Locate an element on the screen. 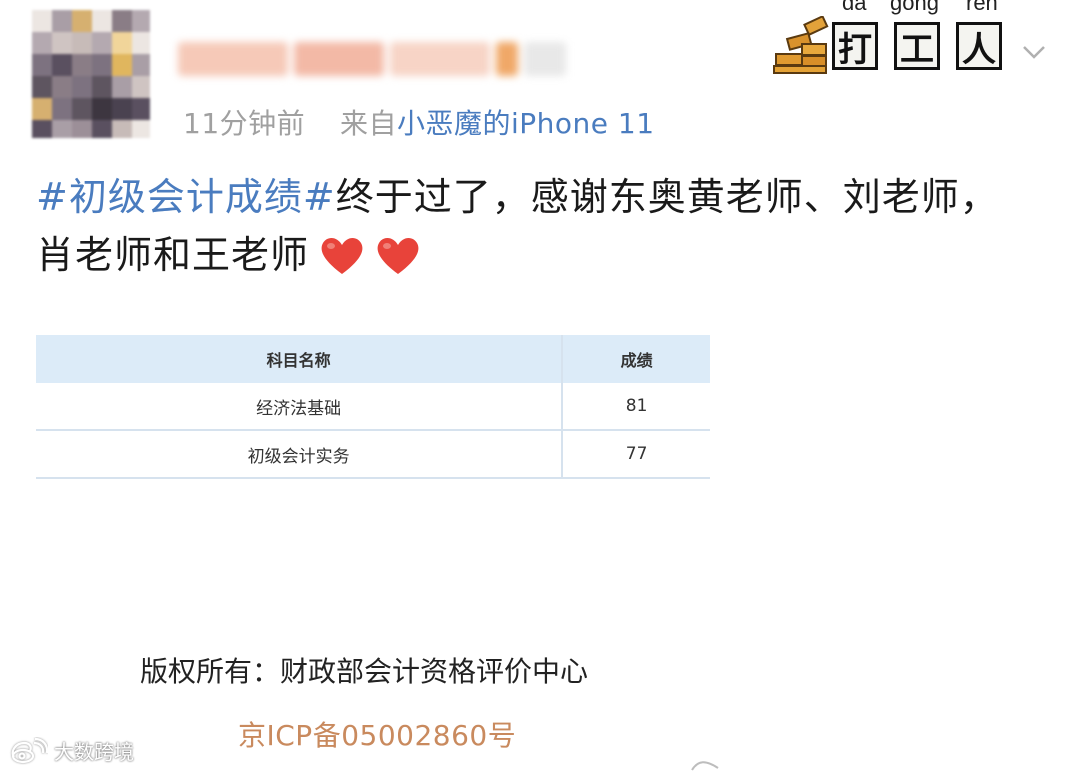 The image size is (1080, 772). table-header-row: 科目名称 成绩 is located at coordinates (373, 359).